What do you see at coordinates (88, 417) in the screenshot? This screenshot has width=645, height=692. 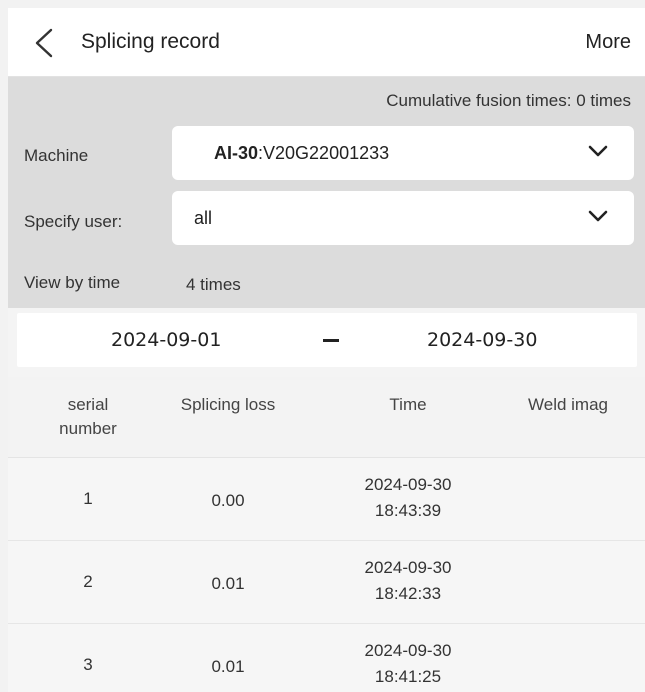 I see `header-serial-number: serial number` at bounding box center [88, 417].